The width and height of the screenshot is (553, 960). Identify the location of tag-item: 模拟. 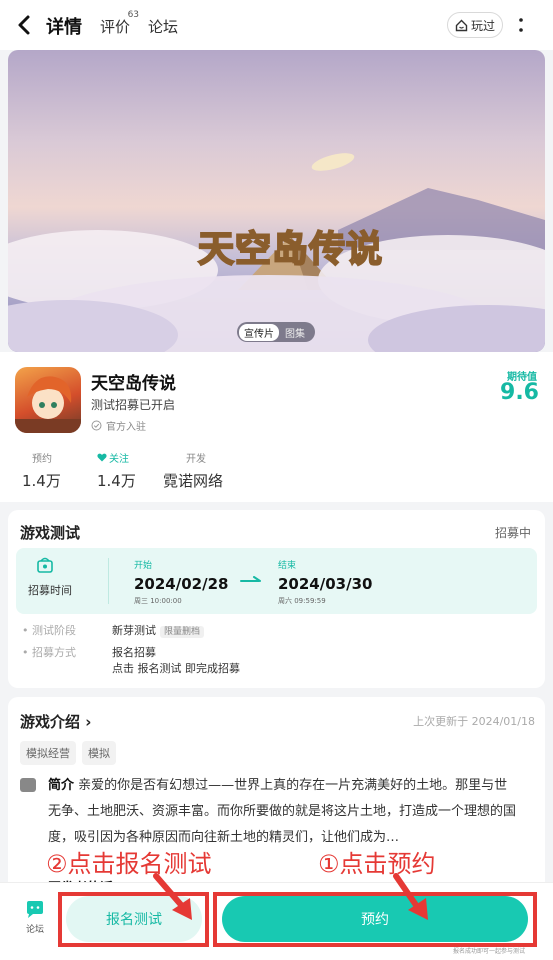
(99, 753).